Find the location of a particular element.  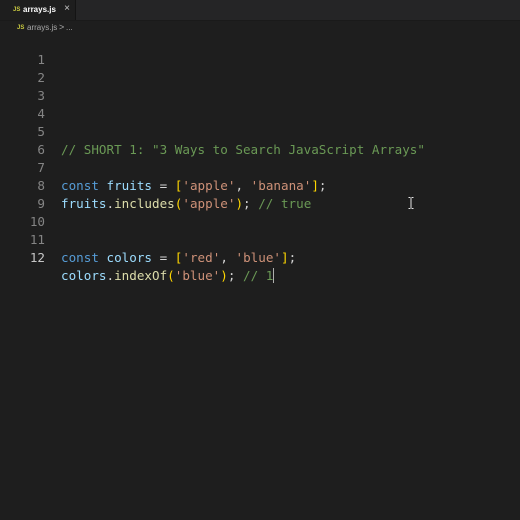

code-function: indexOf is located at coordinates (141, 275).